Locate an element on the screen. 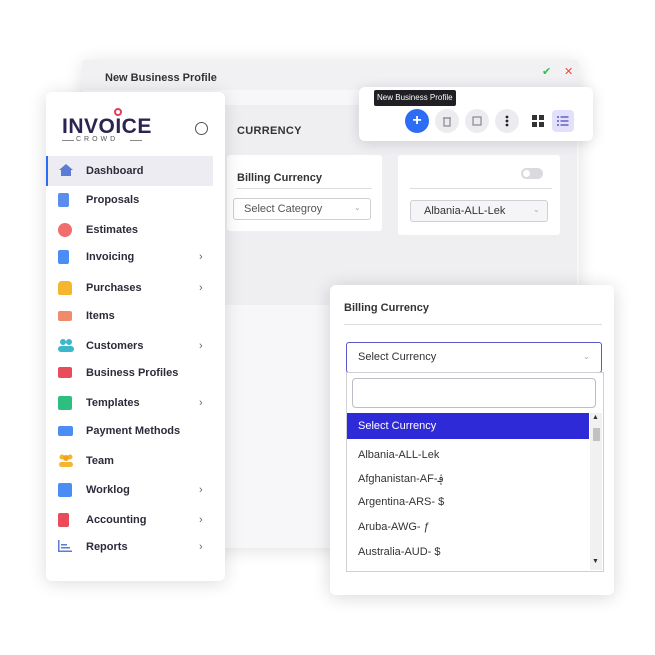 The height and width of the screenshot is (655, 655). dropdown-scrollbar: ▲ ▼ is located at coordinates (596, 491).